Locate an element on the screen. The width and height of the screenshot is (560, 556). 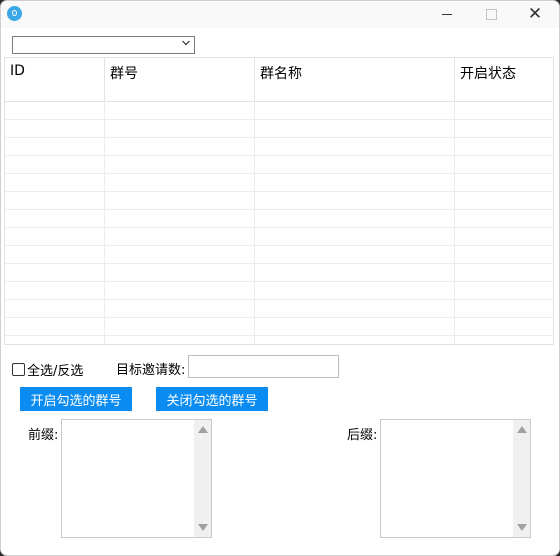
prefix-textarea is located at coordinates (136, 478).